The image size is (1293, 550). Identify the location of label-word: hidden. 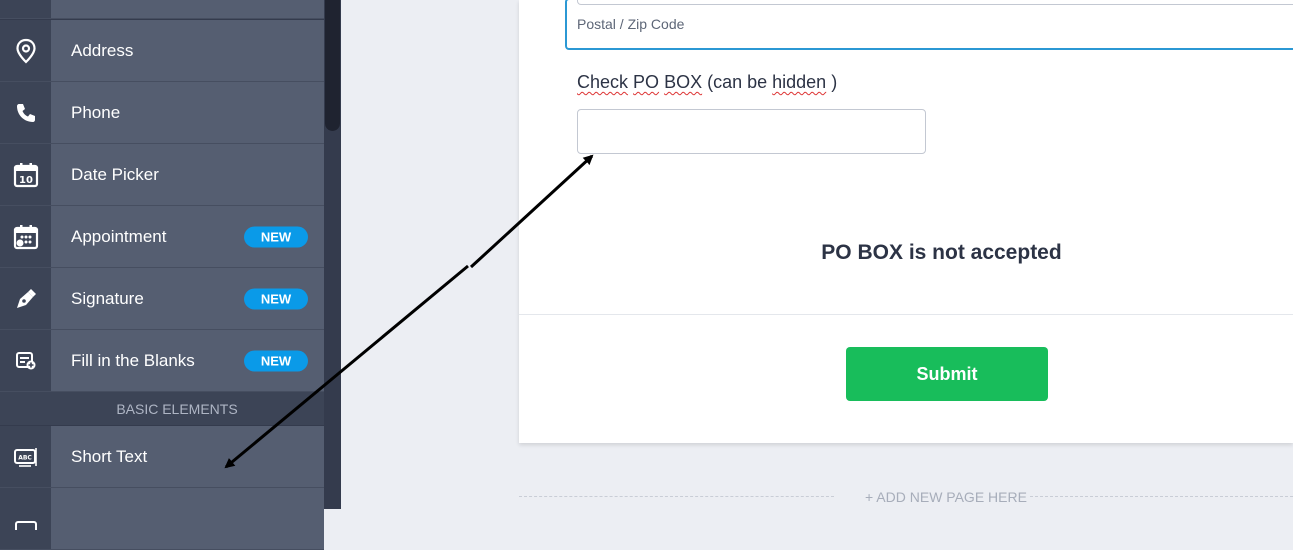
(799, 82).